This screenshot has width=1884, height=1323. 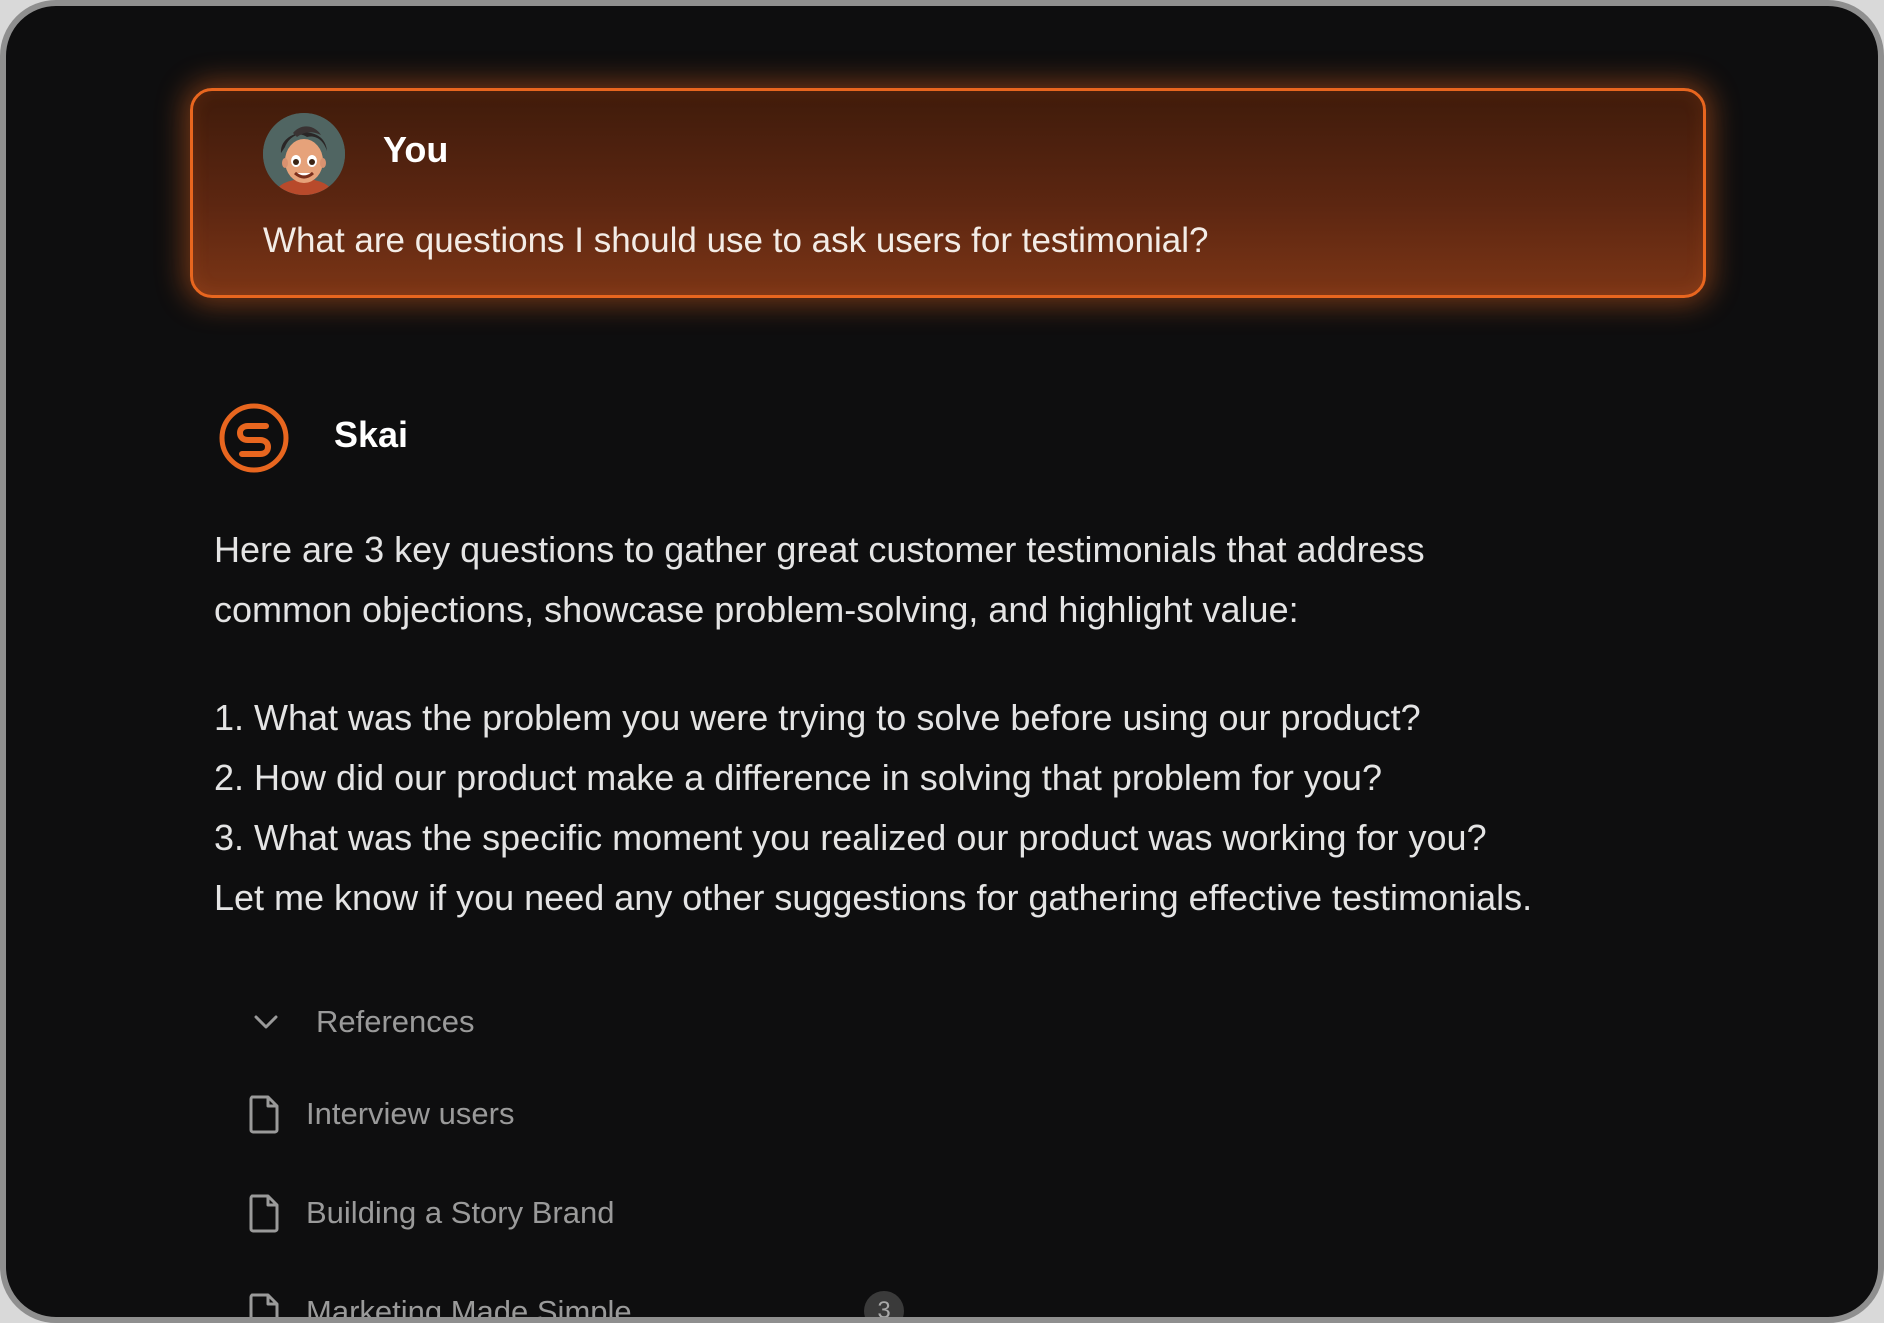 I want to click on reference-item: Interview users, so click(x=380, y=1114).